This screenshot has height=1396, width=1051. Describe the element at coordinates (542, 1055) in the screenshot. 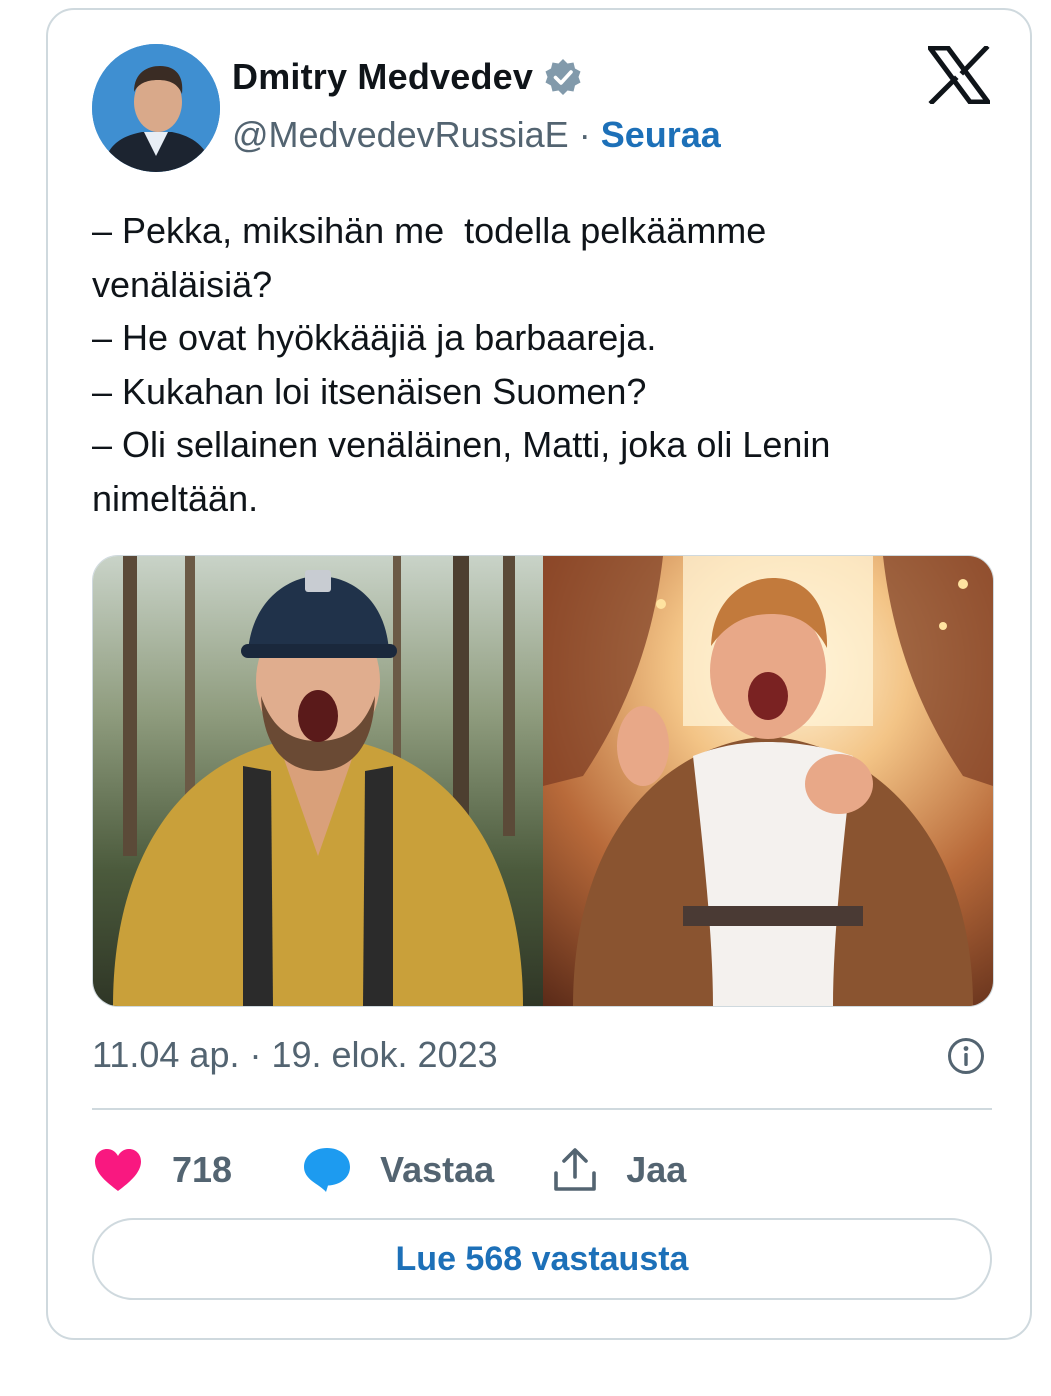

I see `timestamp-row: 11.04 ap. · 19. elok. 2023` at that location.